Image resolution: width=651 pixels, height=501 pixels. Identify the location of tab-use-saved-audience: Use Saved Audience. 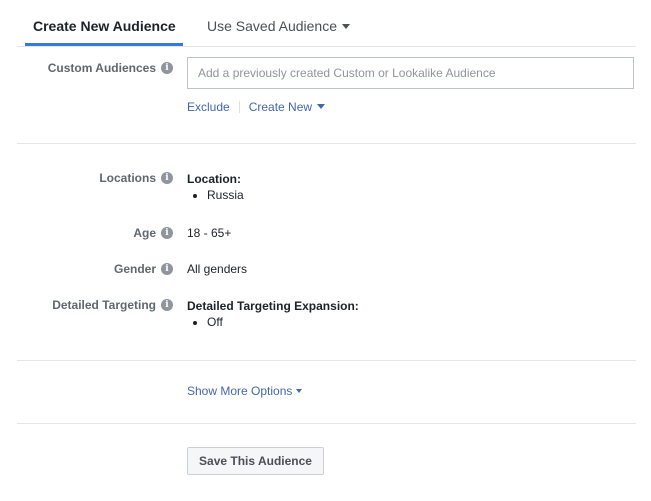
(278, 26).